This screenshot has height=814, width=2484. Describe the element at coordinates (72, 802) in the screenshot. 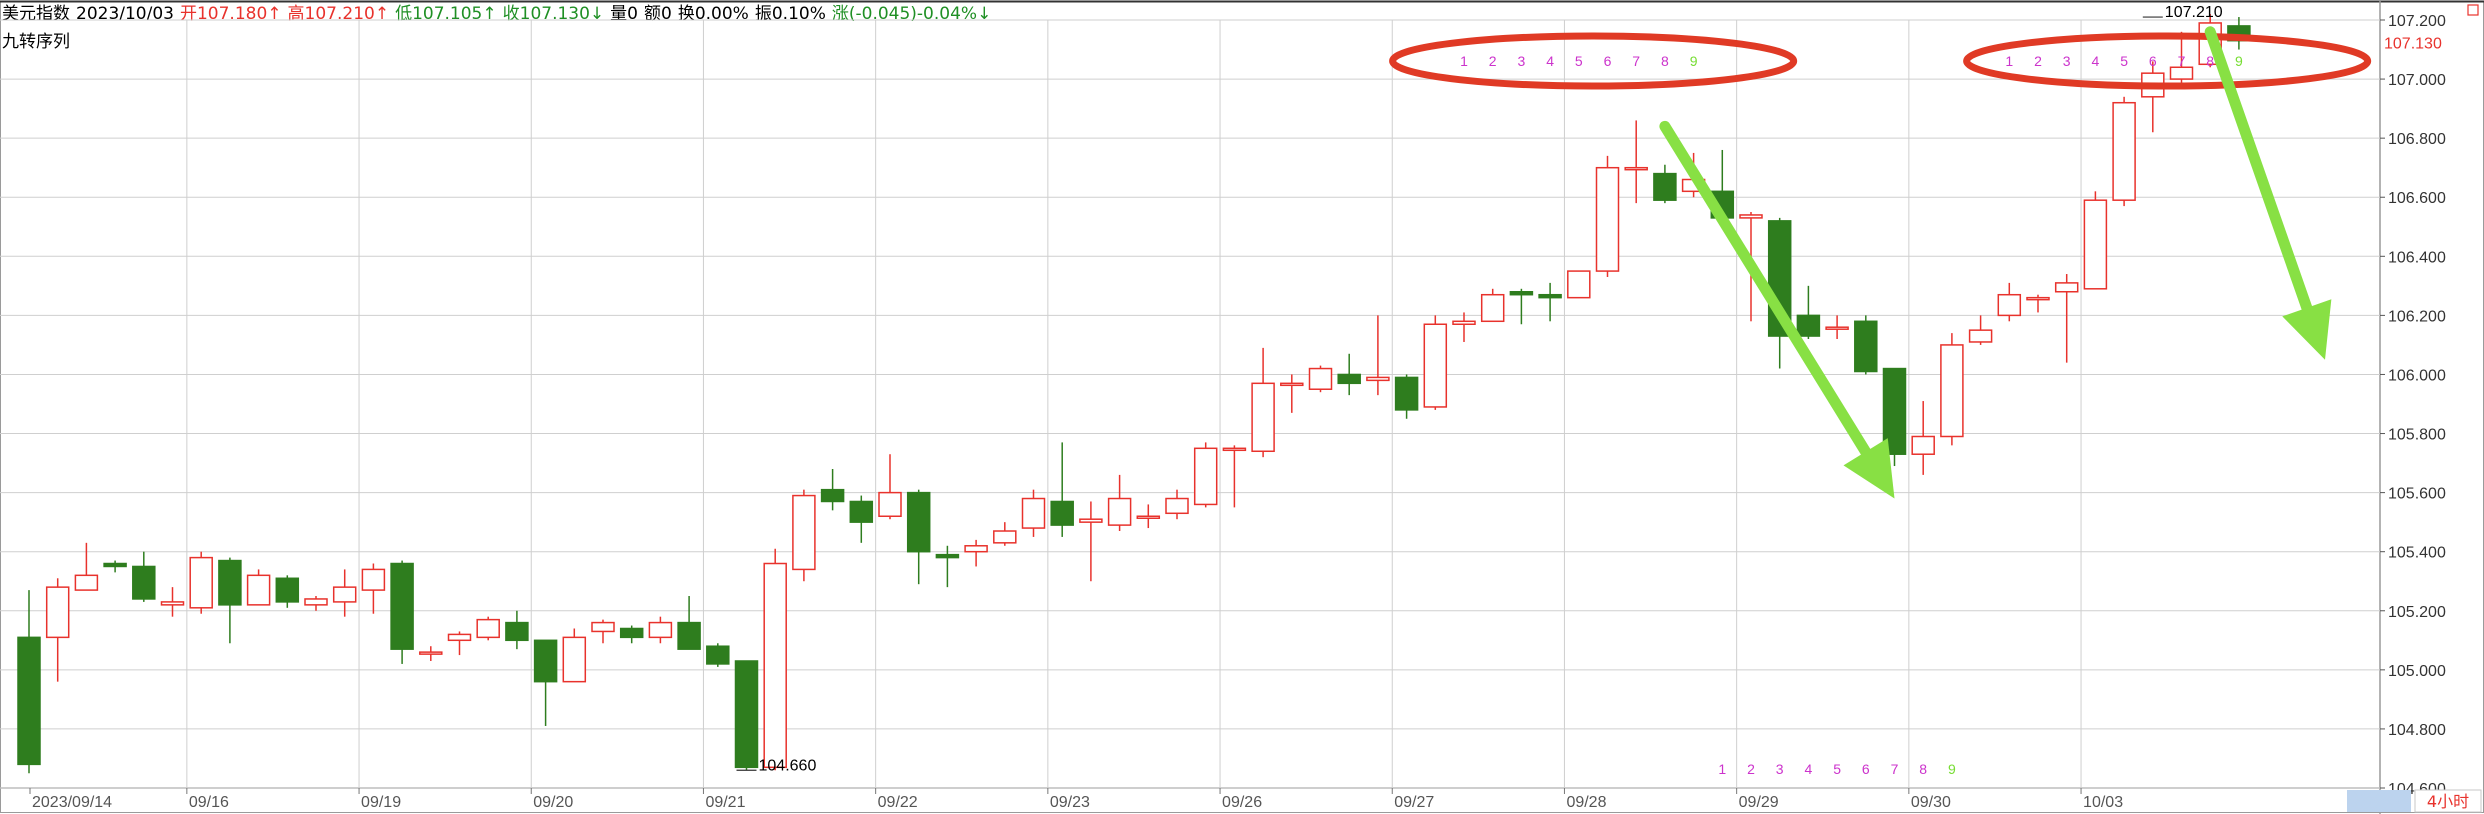

I see `x-tick-label: 2023/09/14` at that location.